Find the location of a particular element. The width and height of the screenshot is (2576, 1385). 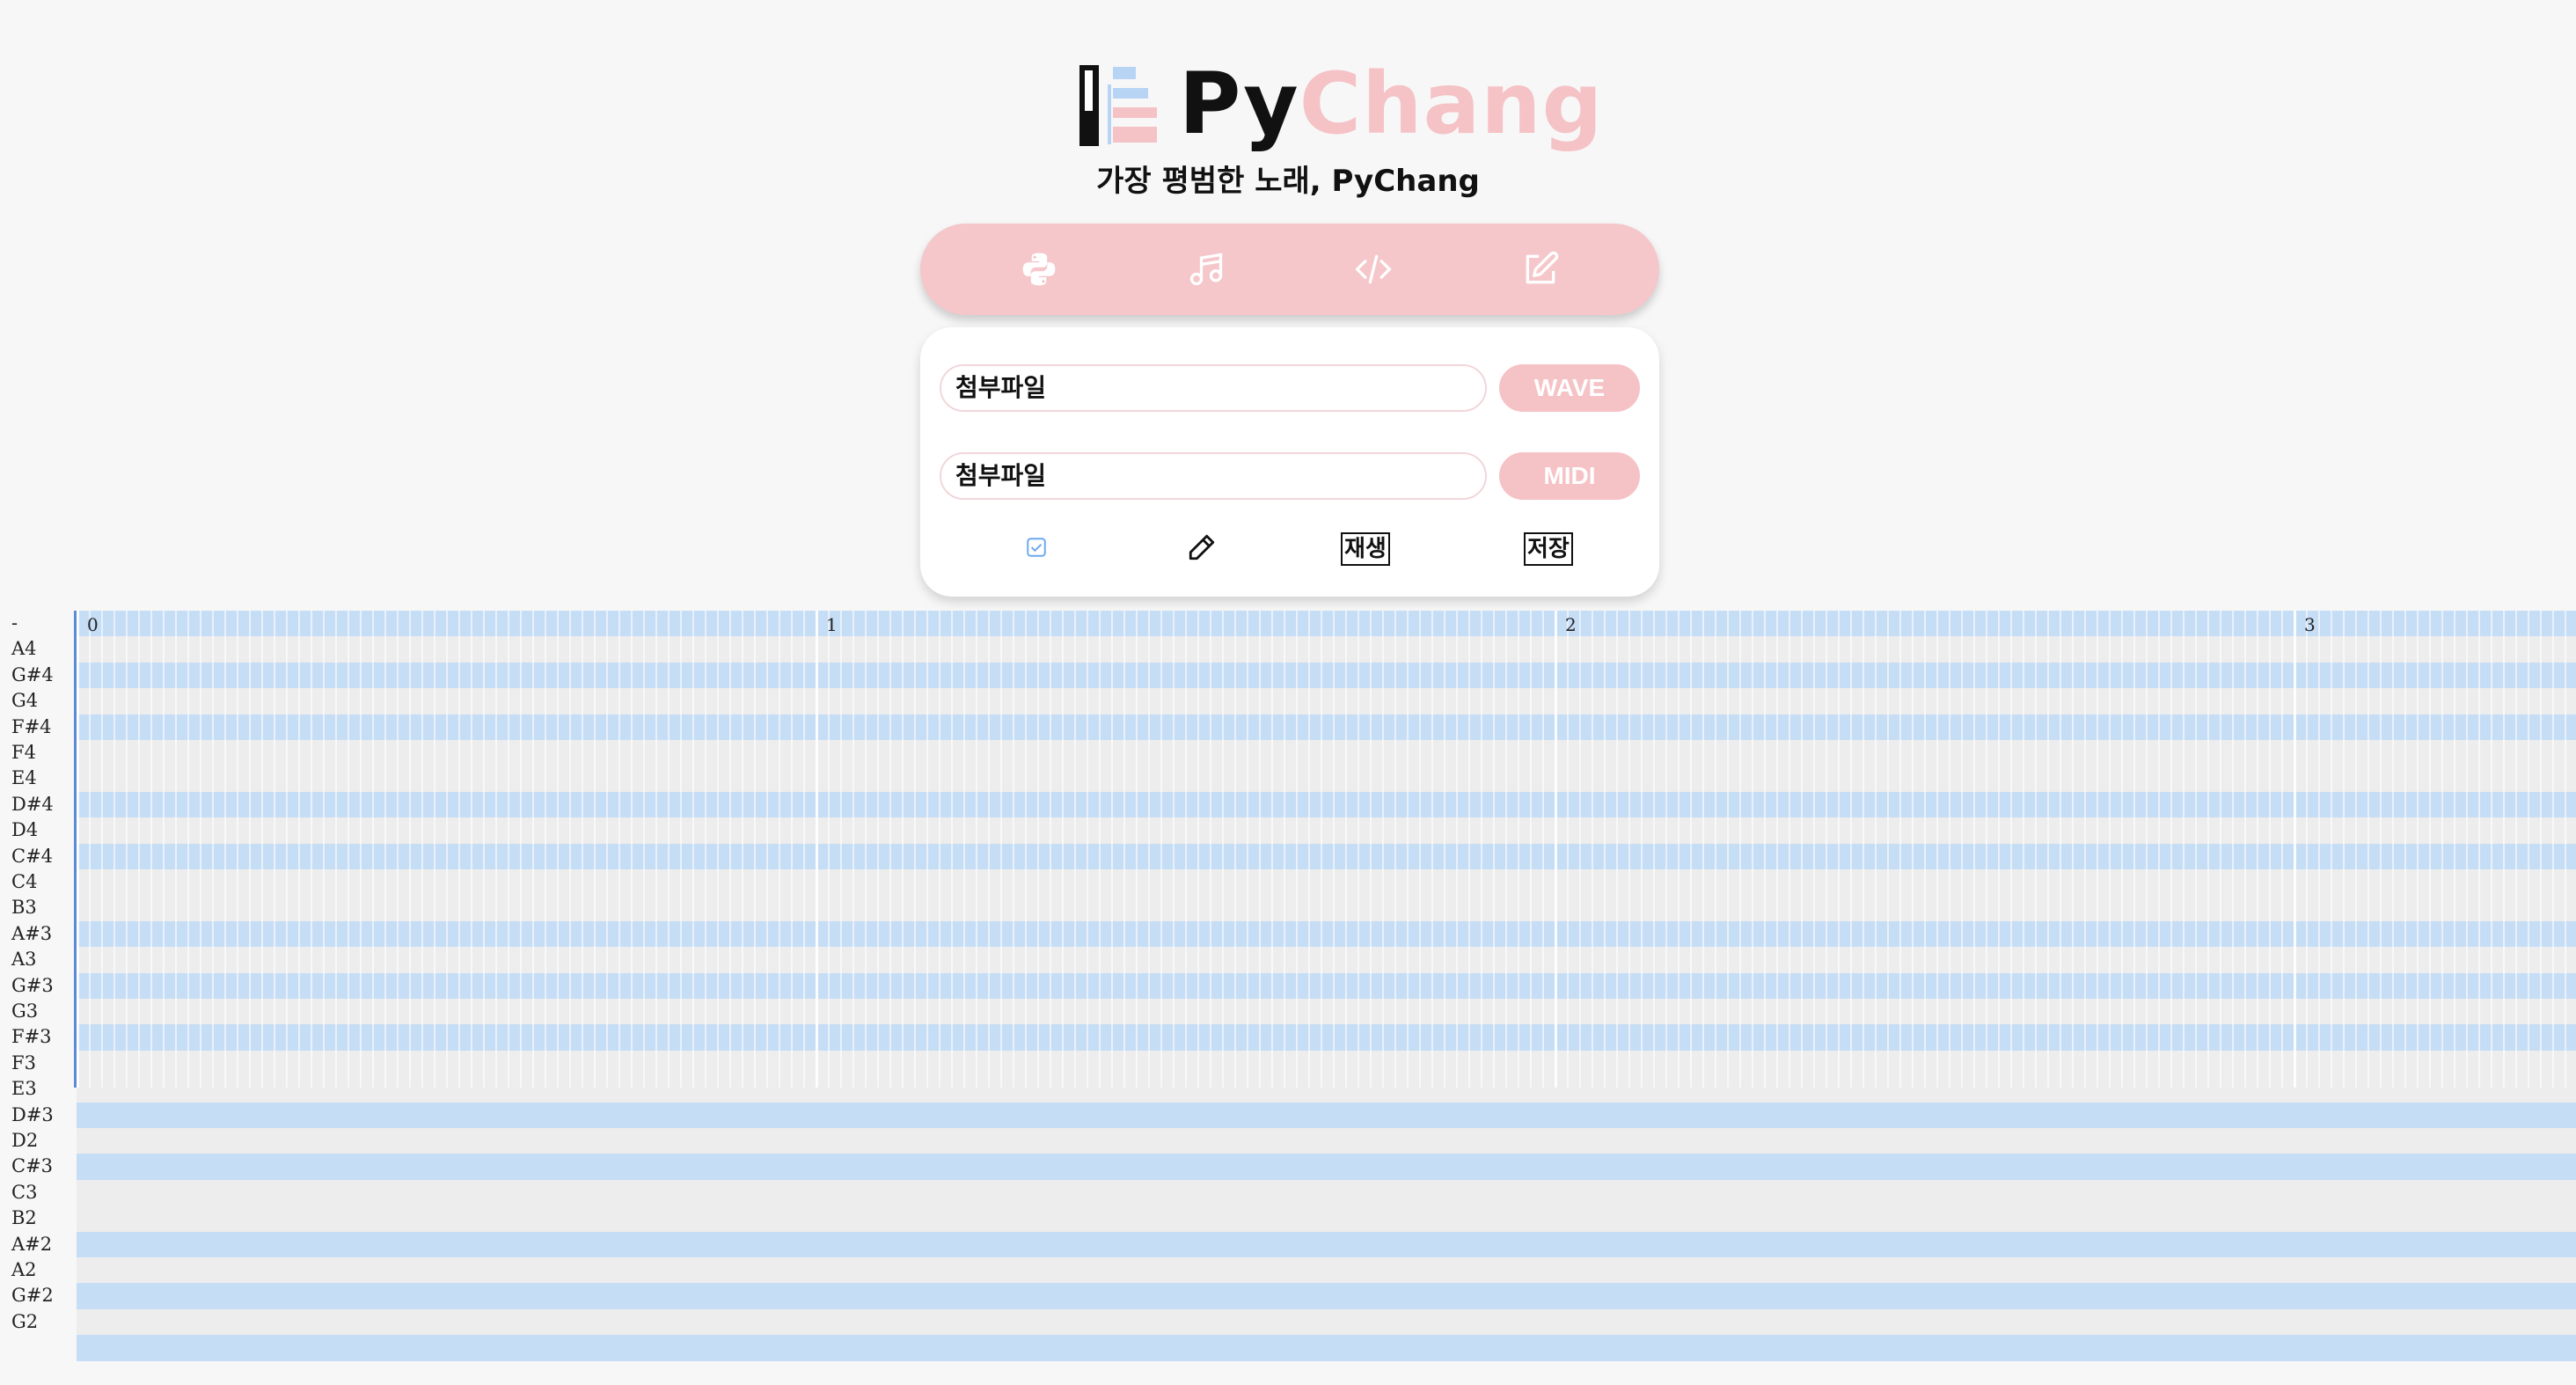

note-label: A3 is located at coordinates (24, 960).